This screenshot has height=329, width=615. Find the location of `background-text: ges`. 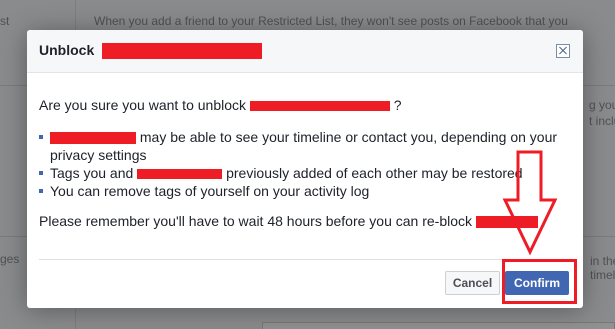

background-text: ges is located at coordinates (10, 259).